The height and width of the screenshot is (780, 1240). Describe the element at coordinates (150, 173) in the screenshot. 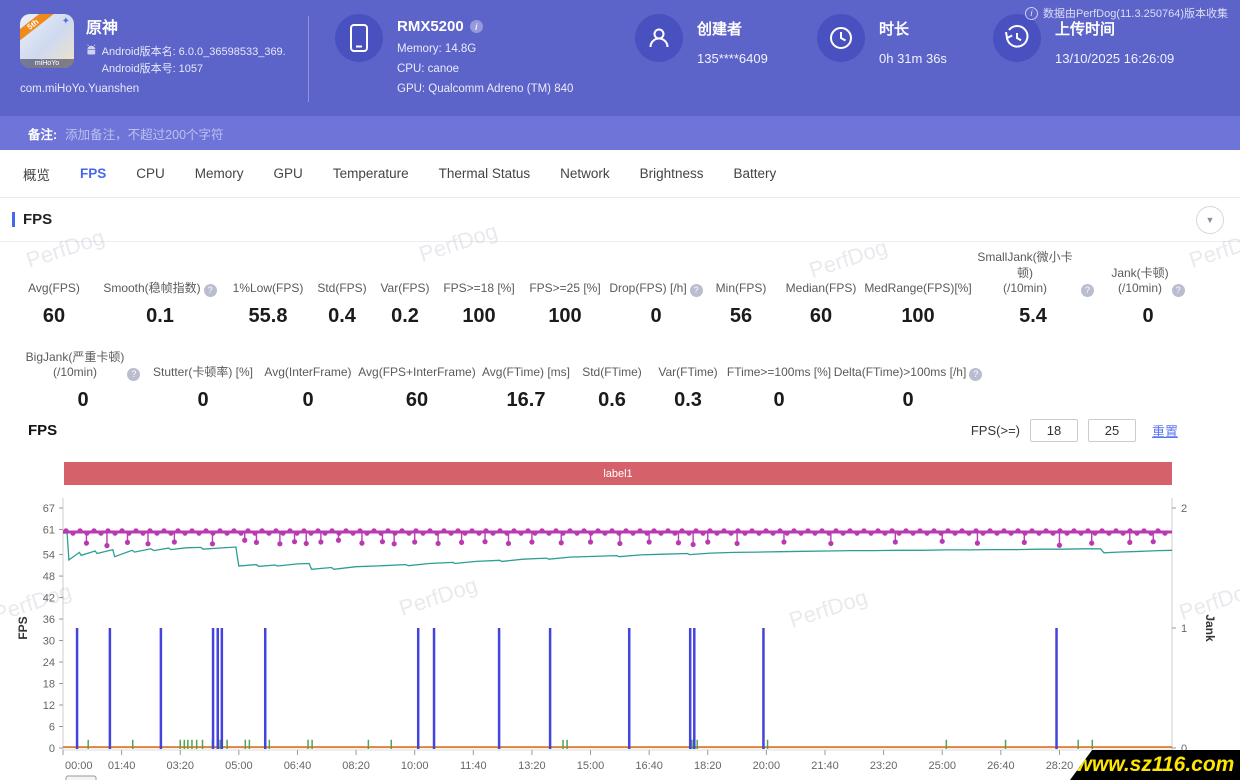

I see `tab-cpu: CPU` at that location.